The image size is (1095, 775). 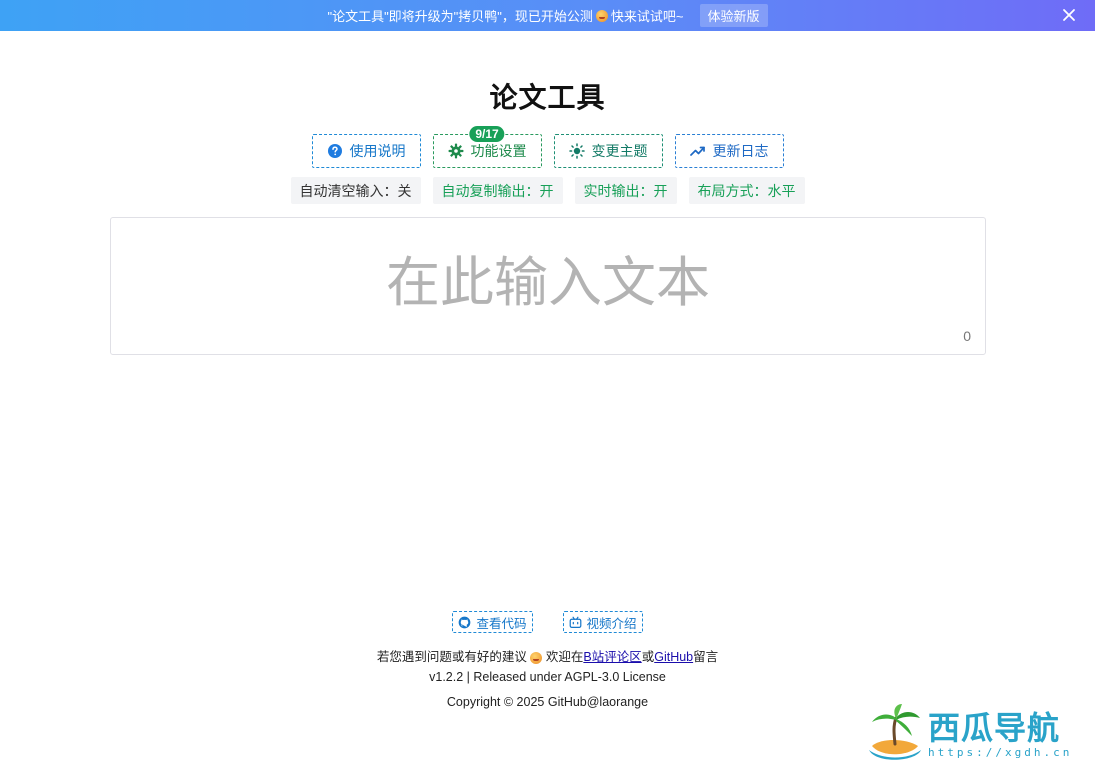 I want to click on help-button-label: 使用说明, so click(x=377, y=151).